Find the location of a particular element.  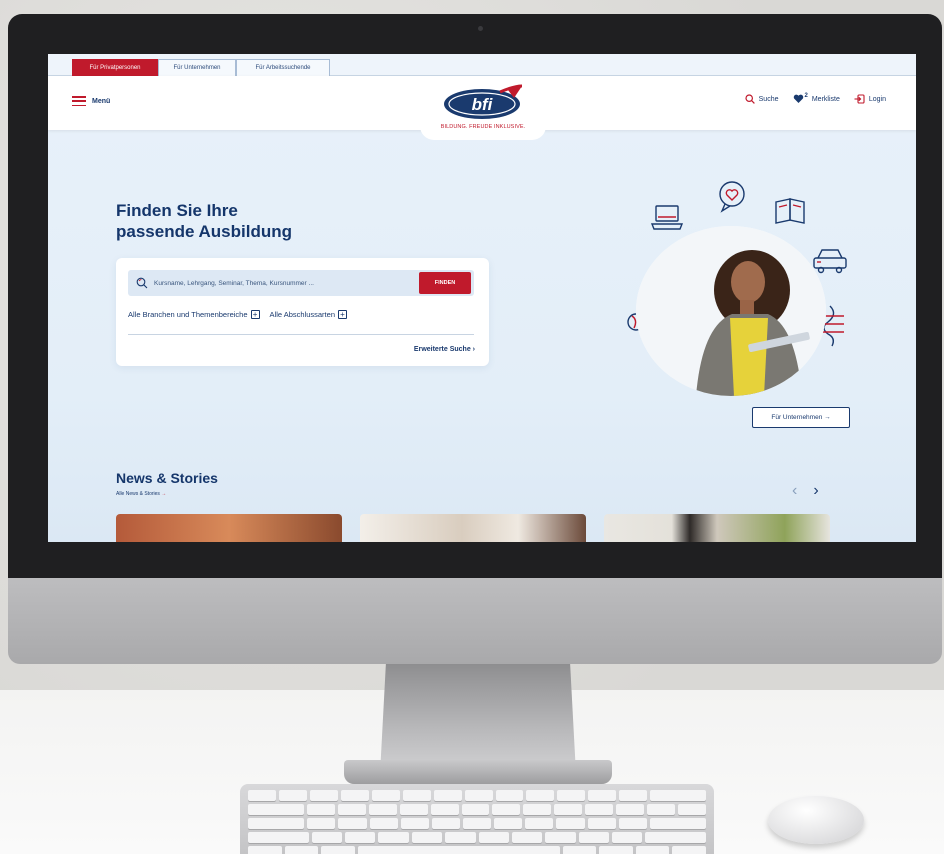

merkliste-button: 2 Merkliste is located at coordinates (816, 98).